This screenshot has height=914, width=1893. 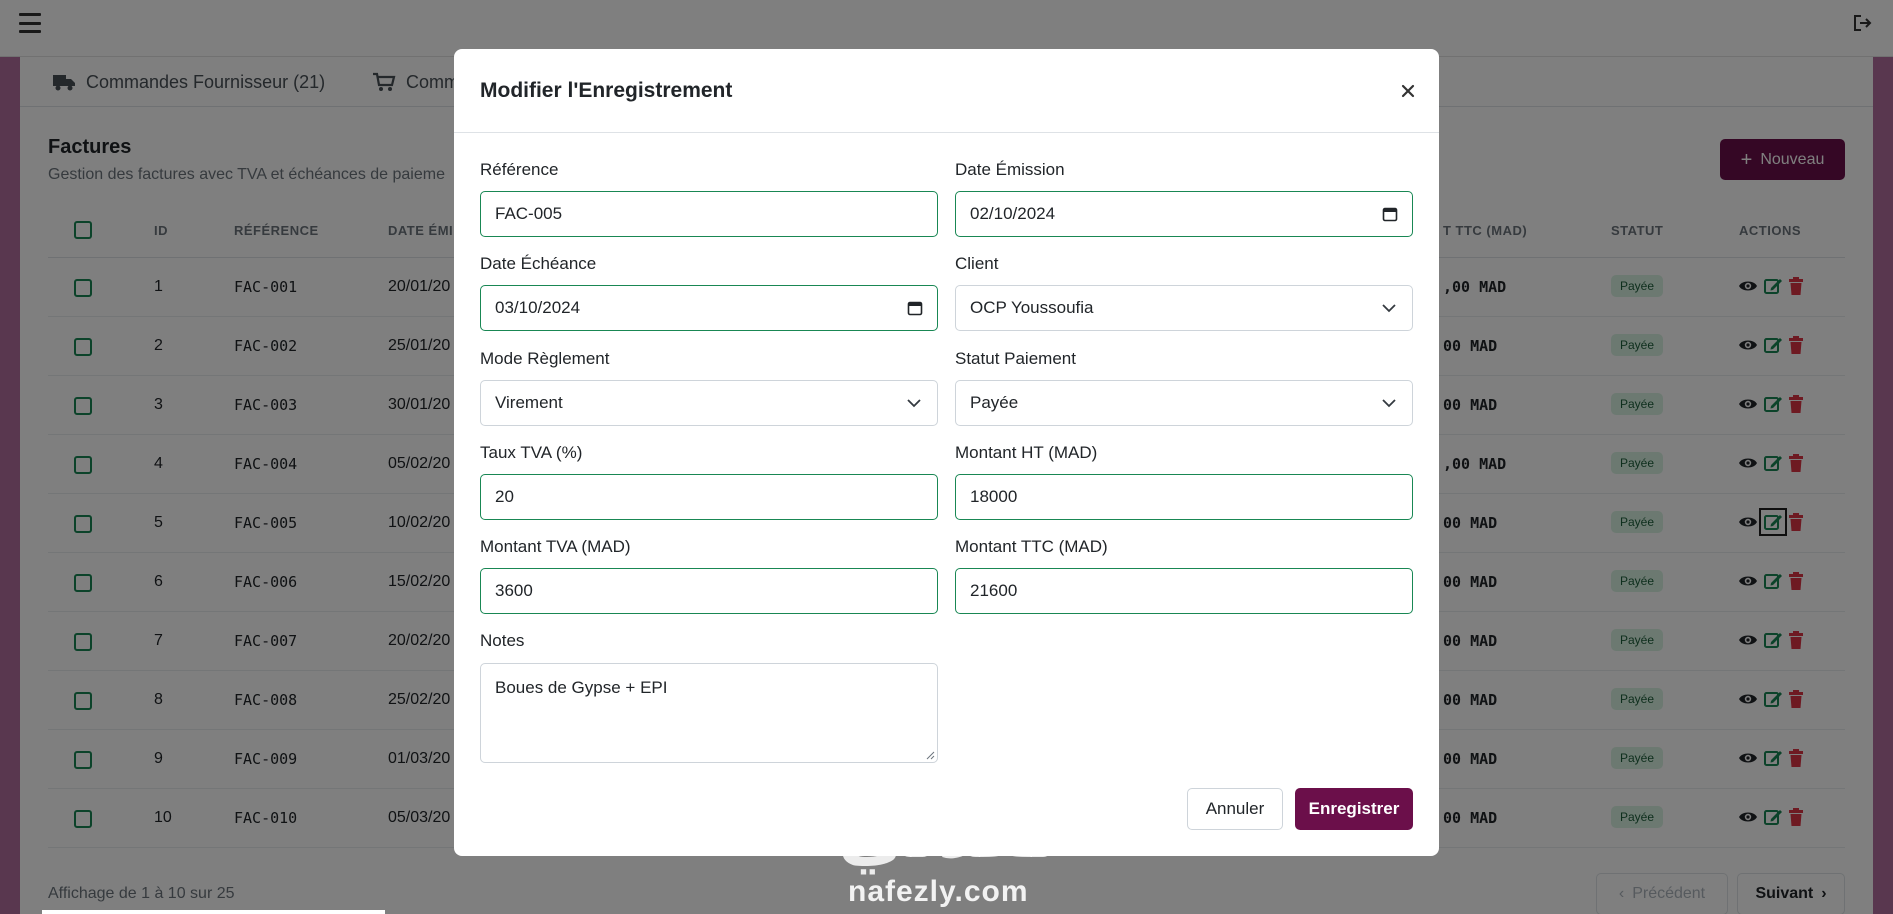 What do you see at coordinates (531, 452) in the screenshot?
I see `taux-tva-label: Taux TVA (%)` at bounding box center [531, 452].